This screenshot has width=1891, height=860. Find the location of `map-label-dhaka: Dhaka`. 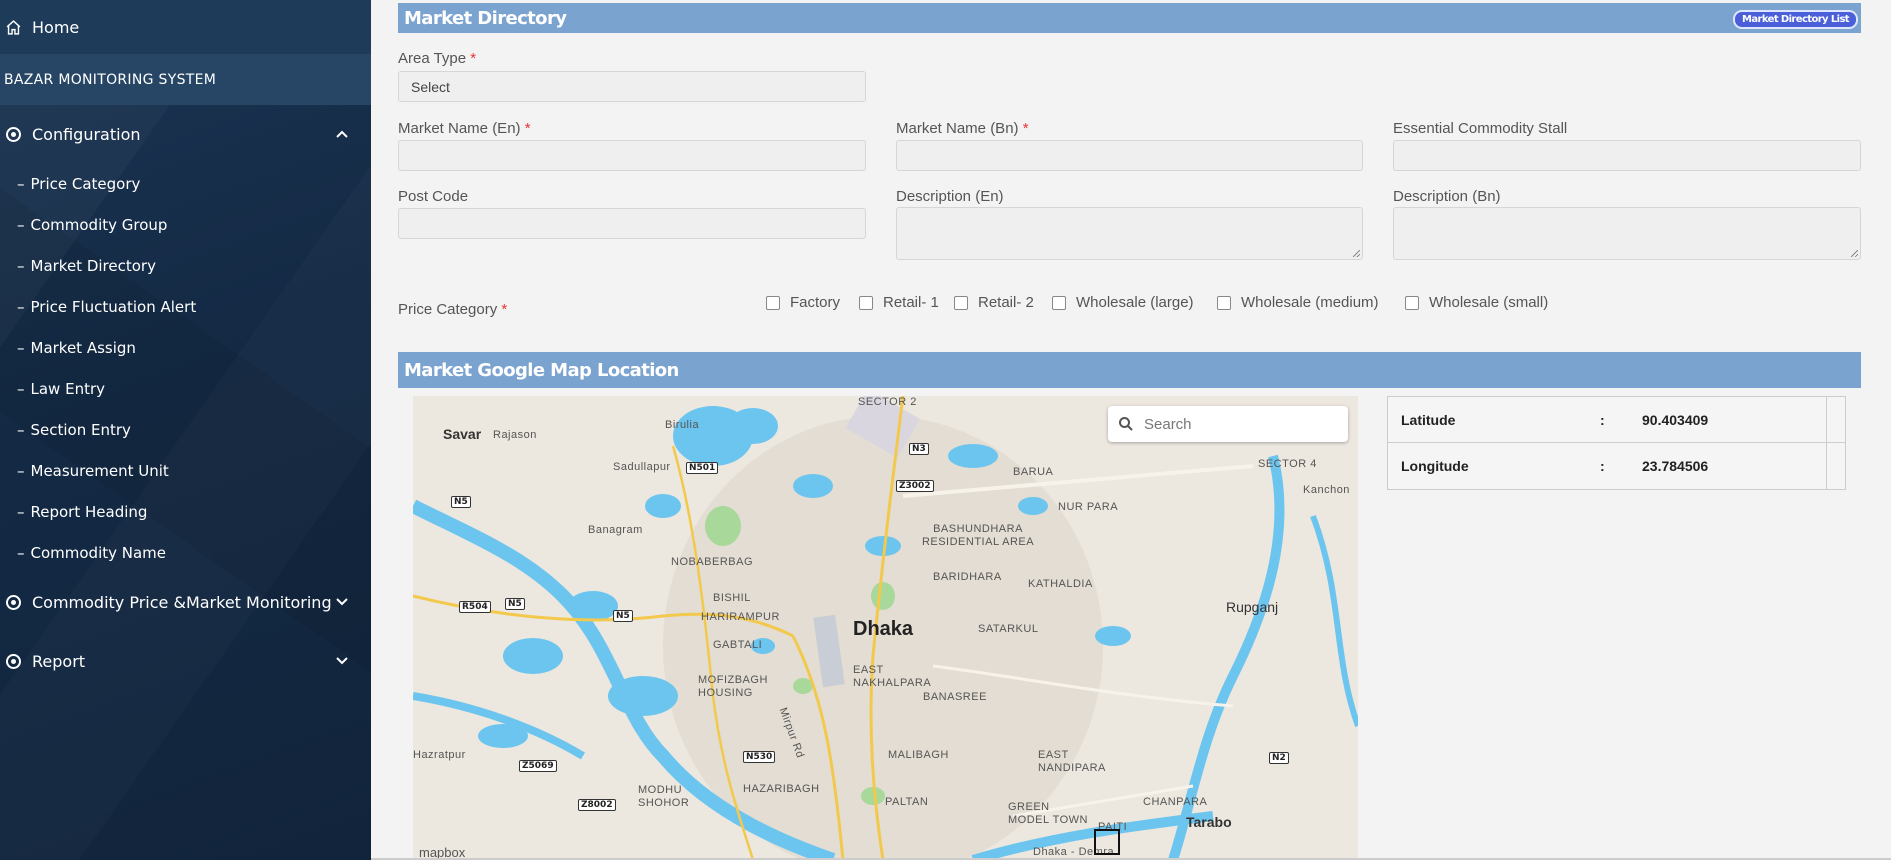

map-label-dhaka: Dhaka is located at coordinates (883, 629).